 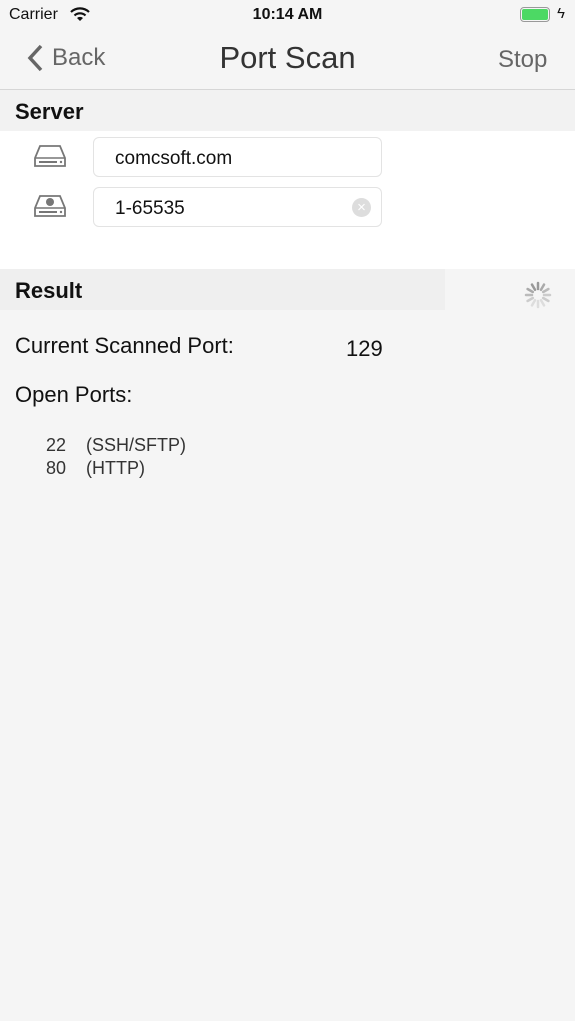 What do you see at coordinates (56, 445) in the screenshot?
I see `port-number: 22` at bounding box center [56, 445].